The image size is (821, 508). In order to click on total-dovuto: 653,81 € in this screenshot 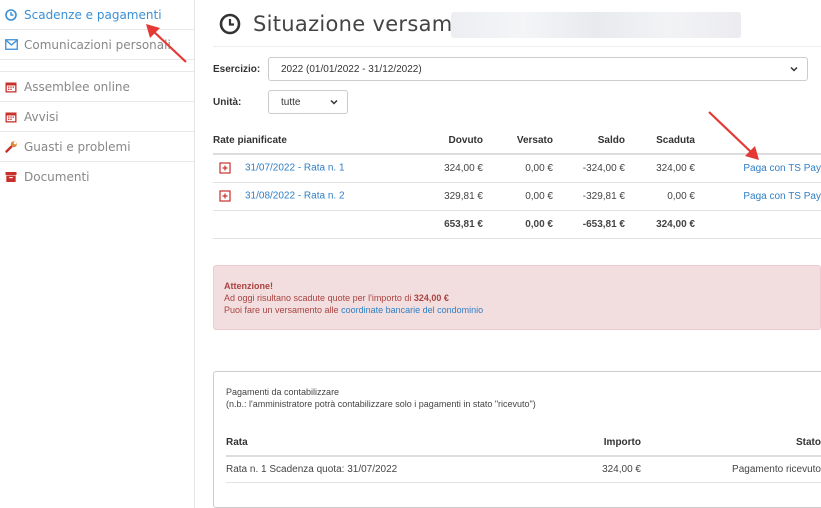, I will do `click(425, 224)`.